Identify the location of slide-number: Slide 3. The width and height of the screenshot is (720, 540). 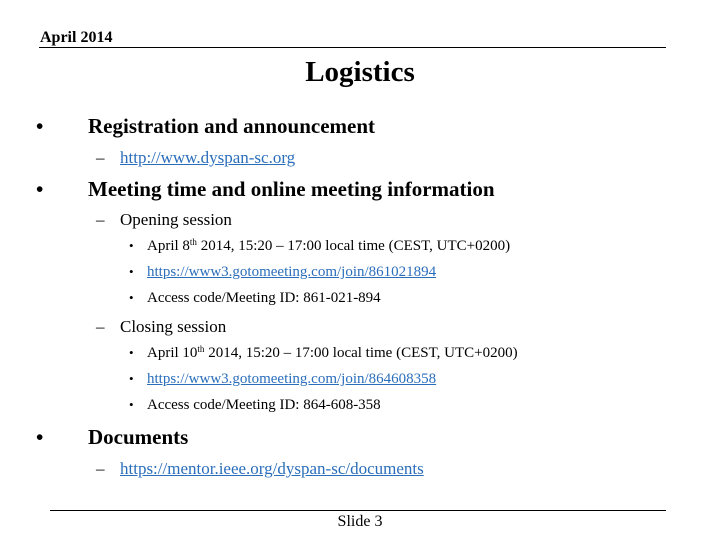
(360, 521).